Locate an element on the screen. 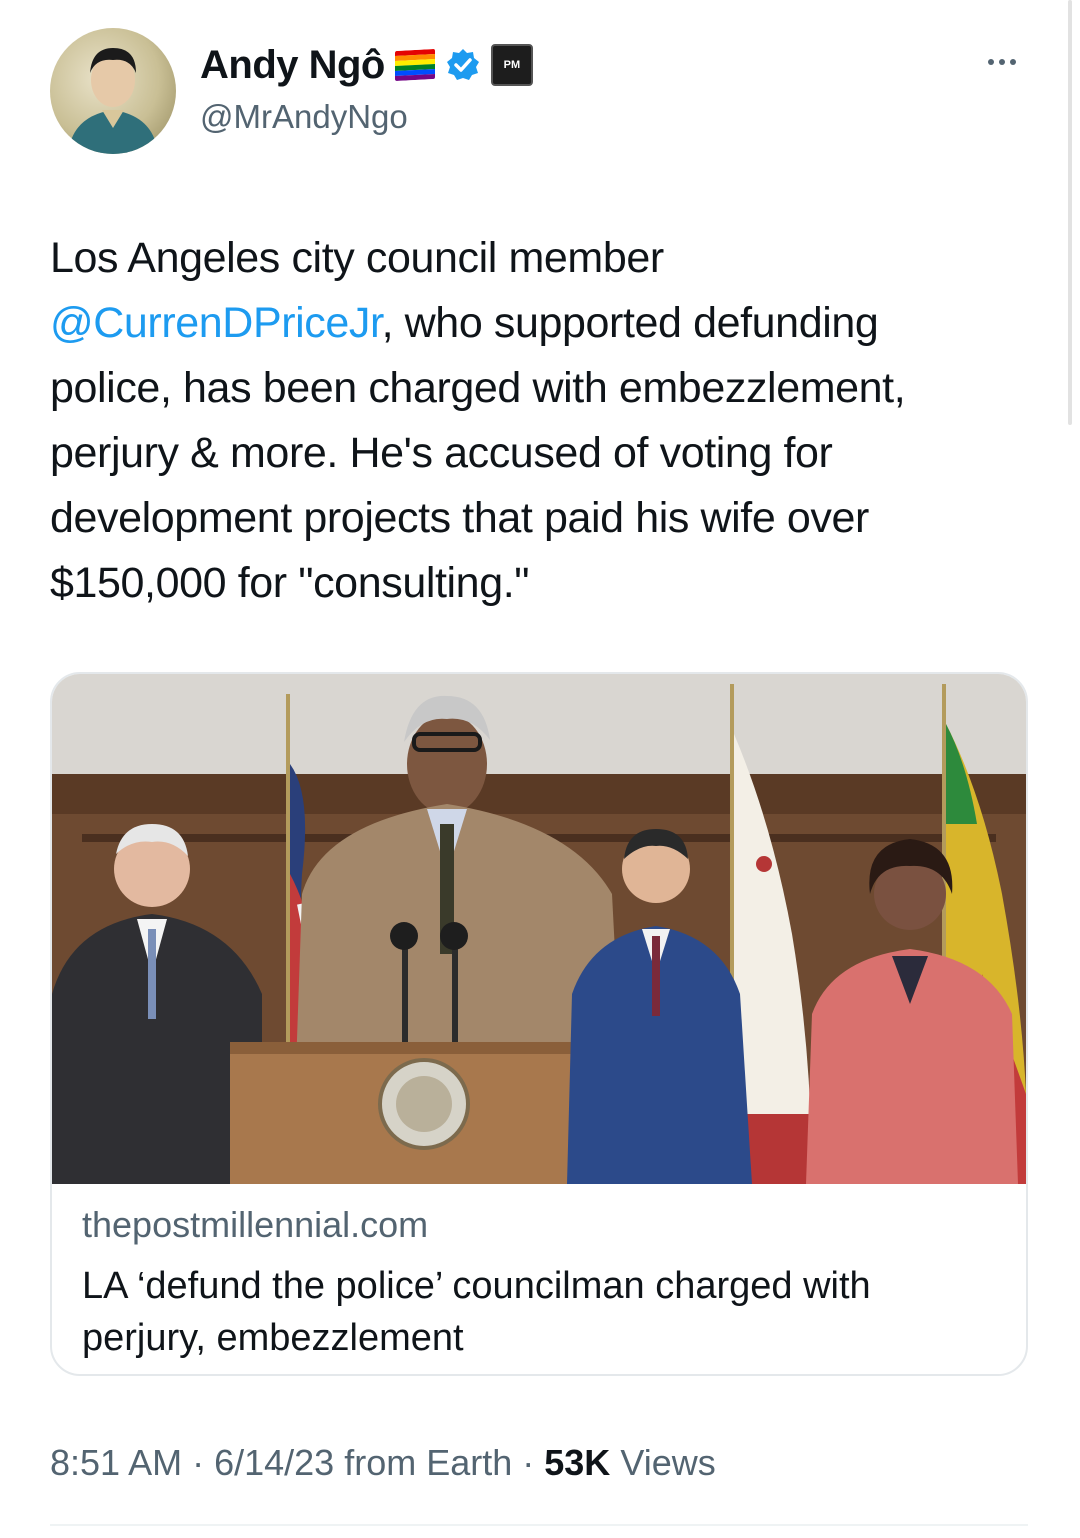 The width and height of the screenshot is (1080, 1538). views-label: Views is located at coordinates (668, 1462).